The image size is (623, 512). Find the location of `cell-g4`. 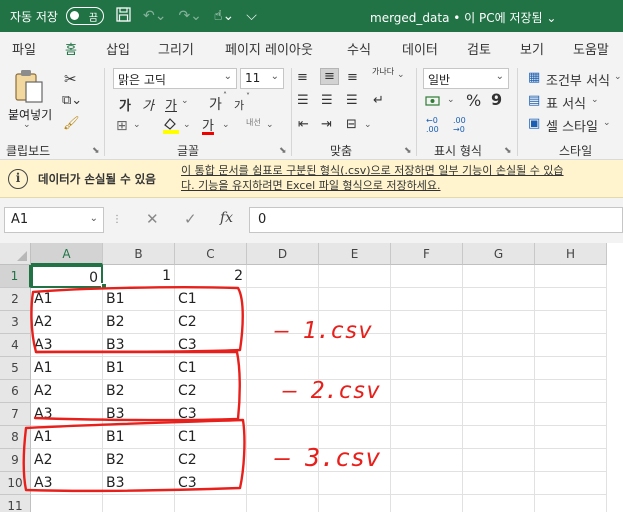

cell-g4 is located at coordinates (499, 345).